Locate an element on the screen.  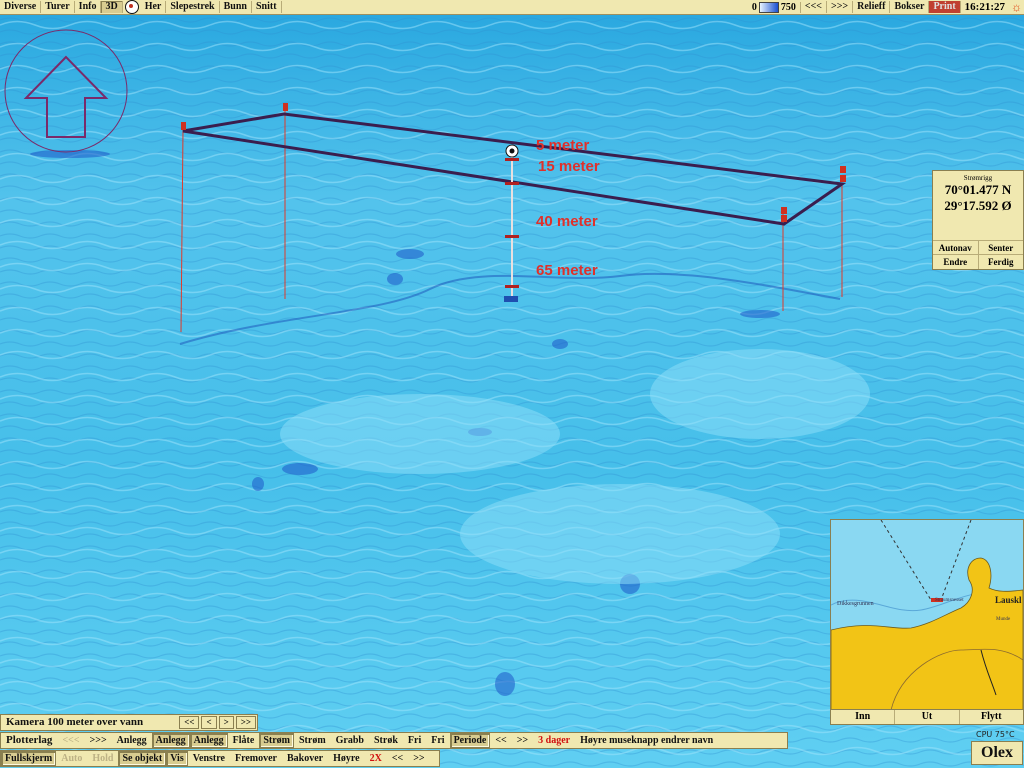
plotter-flåte-button: Flåte is located at coordinates (244, 740).